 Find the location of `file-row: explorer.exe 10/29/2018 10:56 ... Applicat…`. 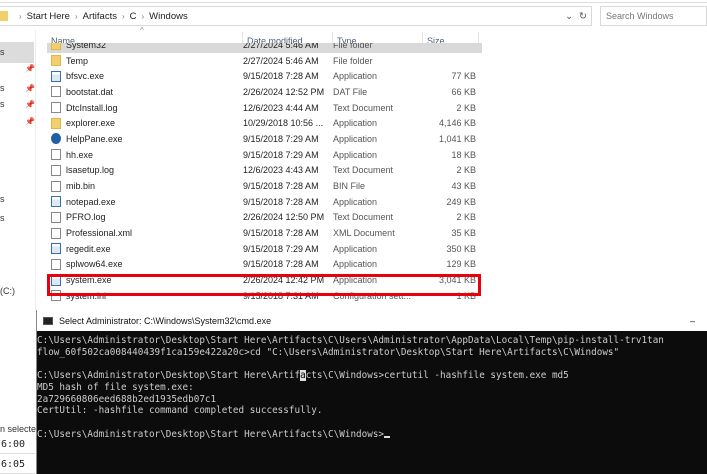

file-row: explorer.exe 10/29/2018 10:56 ... Applicat… is located at coordinates (264, 123).